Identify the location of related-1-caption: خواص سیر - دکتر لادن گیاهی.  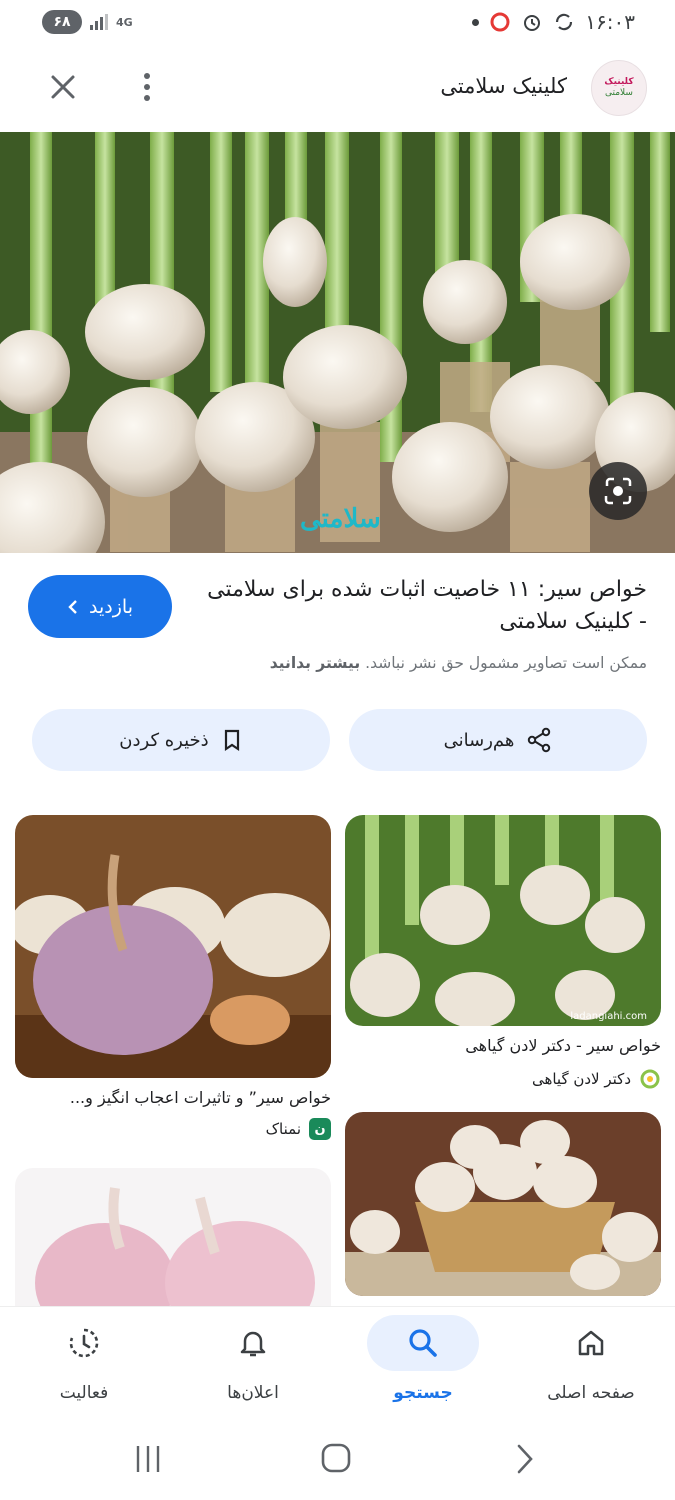
(503, 1045).